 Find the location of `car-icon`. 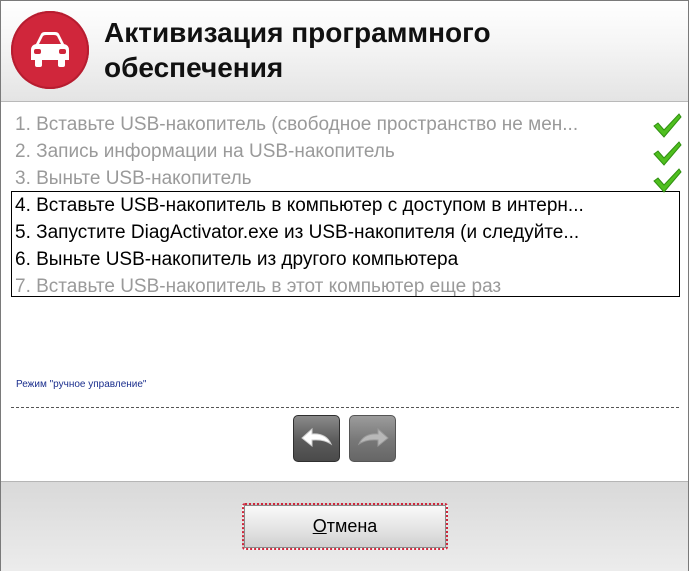

car-icon is located at coordinates (50, 49).